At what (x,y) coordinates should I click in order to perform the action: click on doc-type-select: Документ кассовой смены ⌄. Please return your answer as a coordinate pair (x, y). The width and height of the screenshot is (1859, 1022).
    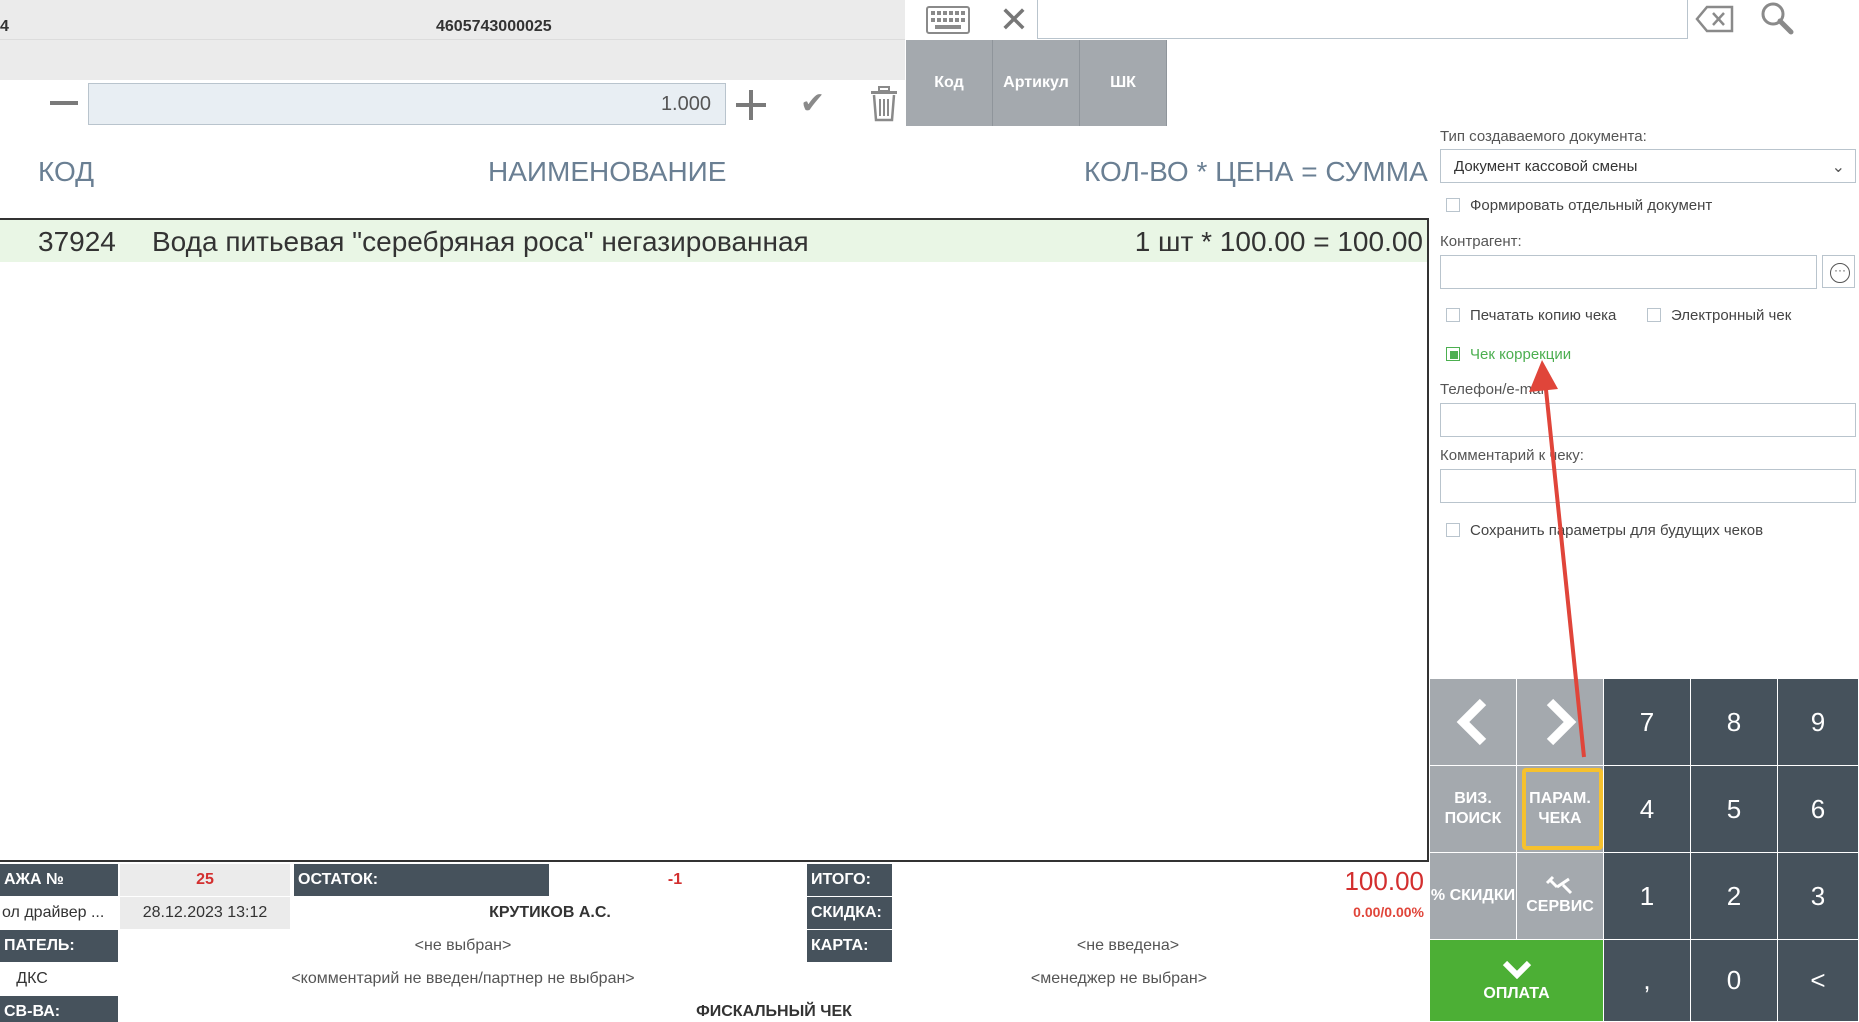
    Looking at the image, I should click on (1648, 166).